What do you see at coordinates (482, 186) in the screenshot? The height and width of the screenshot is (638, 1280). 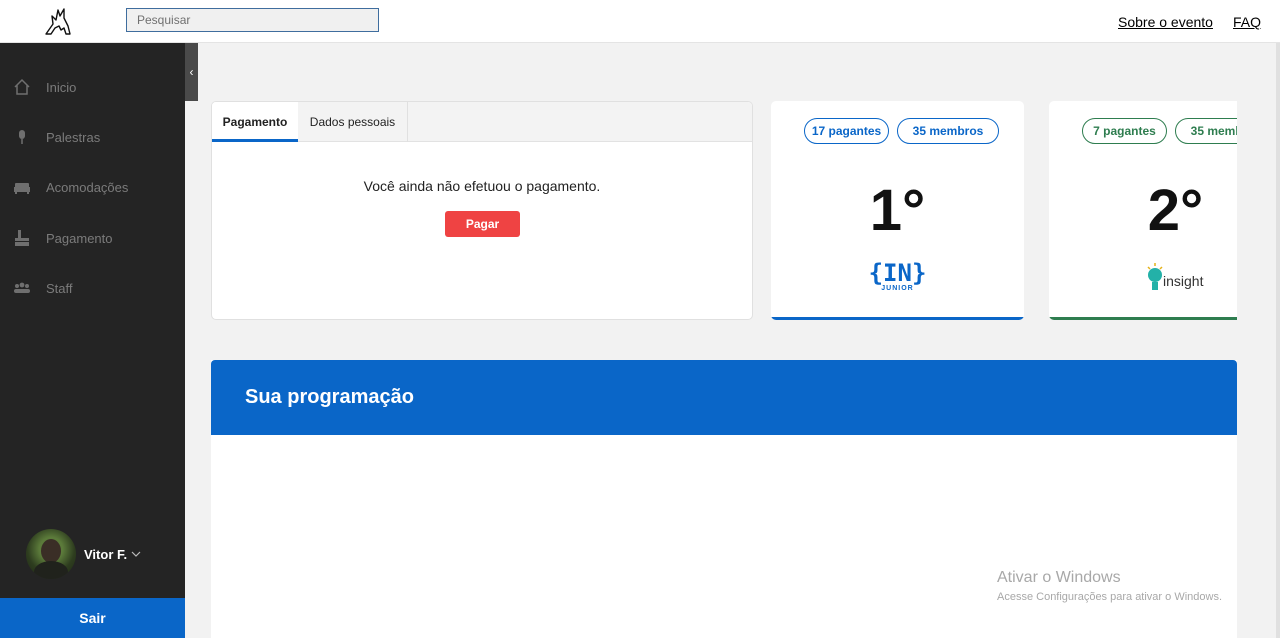 I see `payment-status-message: Você ainda não efetuou o pagamento.` at bounding box center [482, 186].